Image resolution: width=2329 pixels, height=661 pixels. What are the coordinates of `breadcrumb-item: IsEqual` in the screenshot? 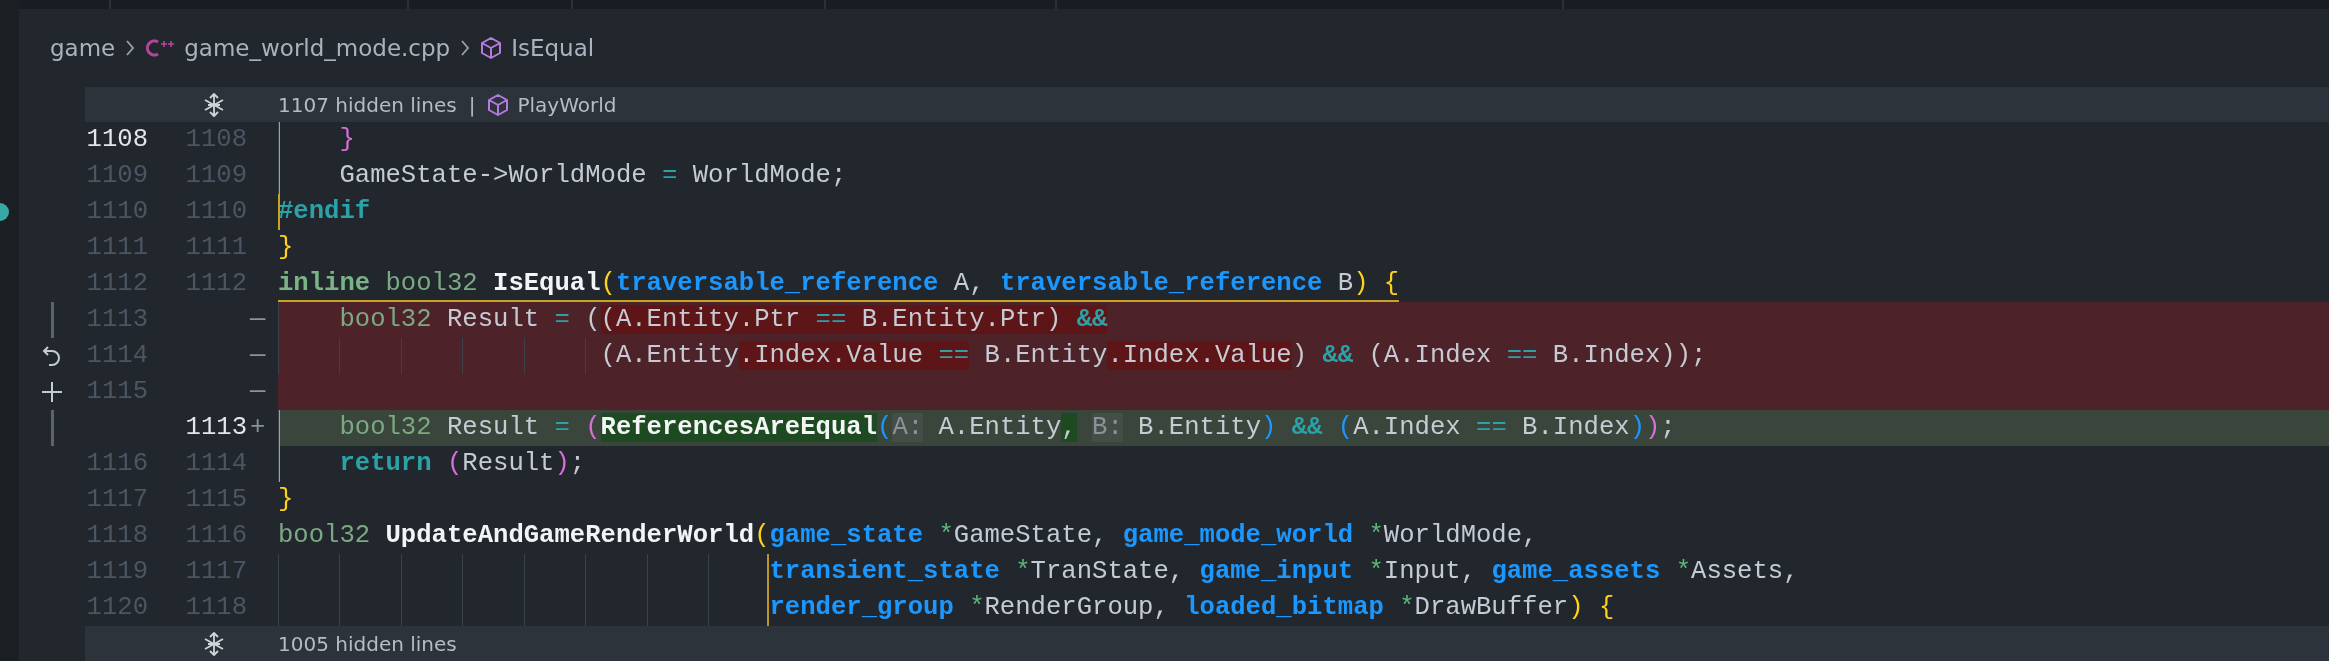 It's located at (553, 48).